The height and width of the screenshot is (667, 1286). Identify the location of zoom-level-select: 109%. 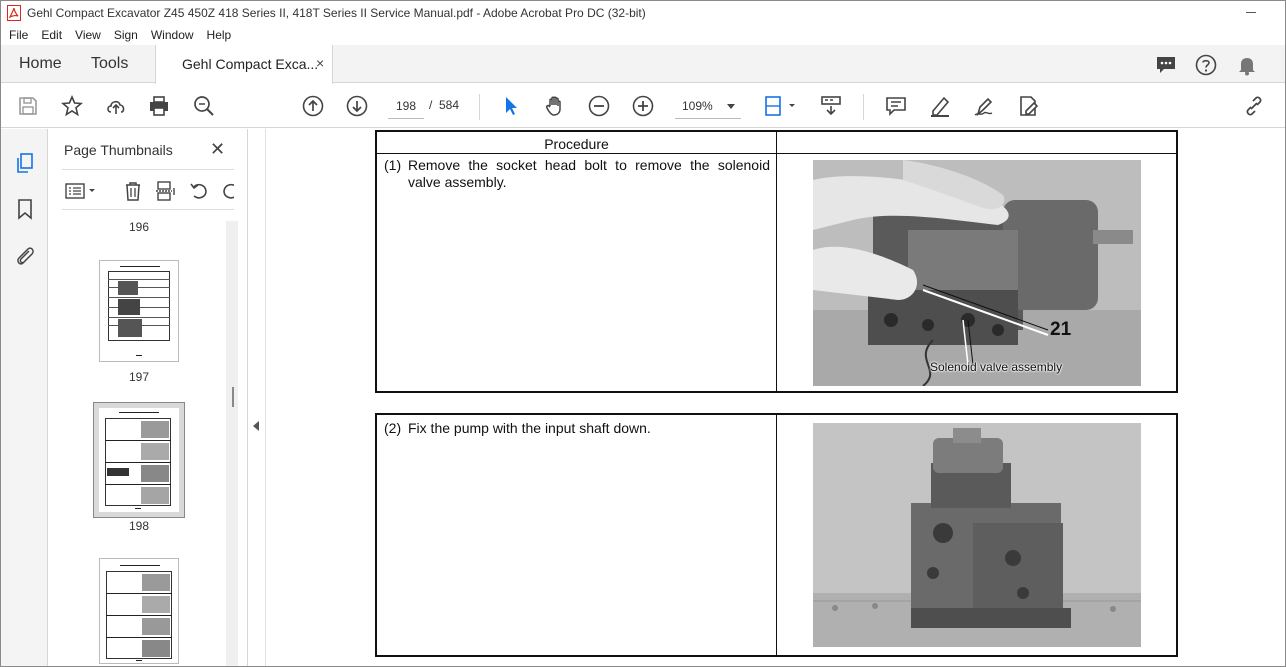
(708, 107).